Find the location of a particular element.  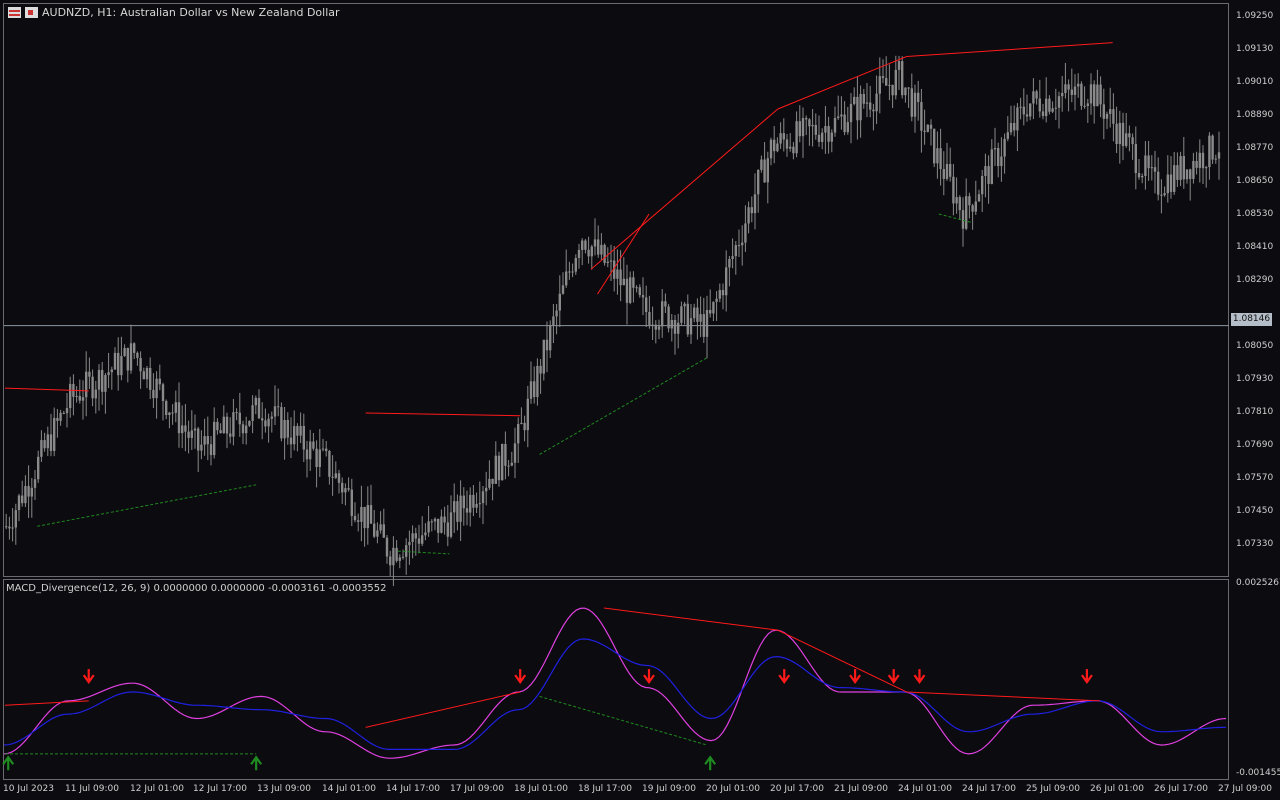

price-tick-label: 1.07930 is located at coordinates (1255, 379).